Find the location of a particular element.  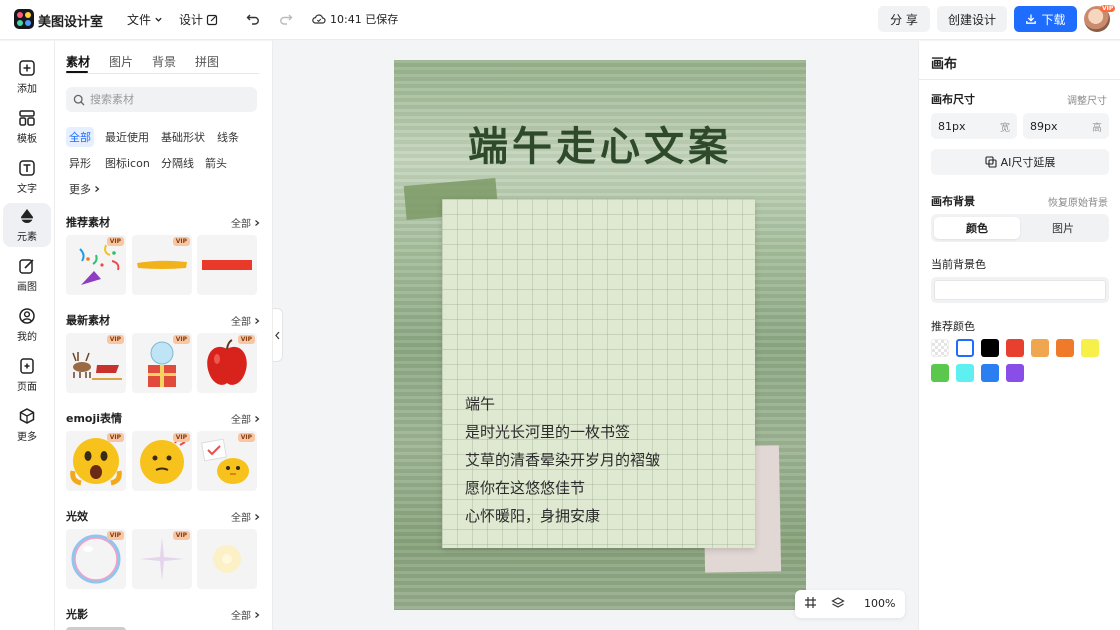

all-label: 全部 is located at coordinates (241, 420).